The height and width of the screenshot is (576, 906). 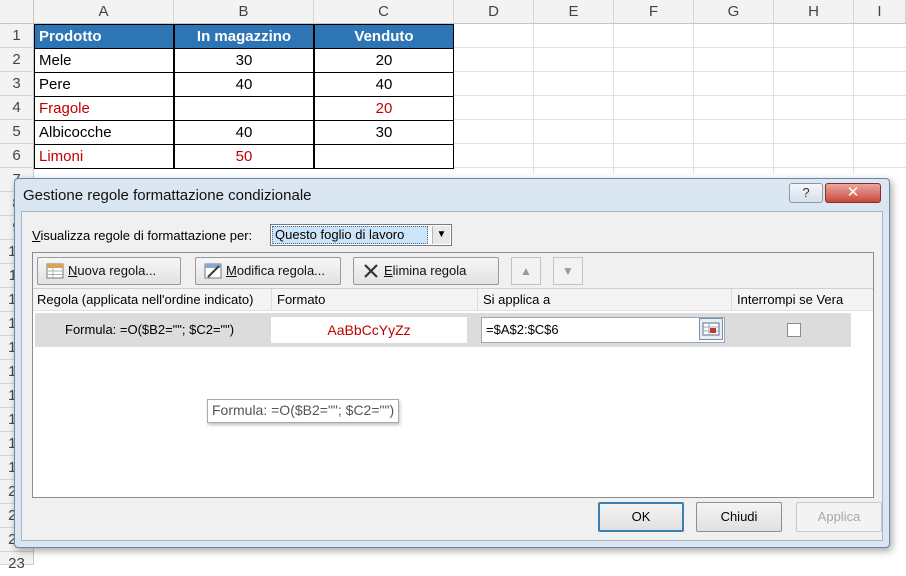 I want to click on column-header-rule: Regola (applicata nell'ordine indicato), so click(x=145, y=299).